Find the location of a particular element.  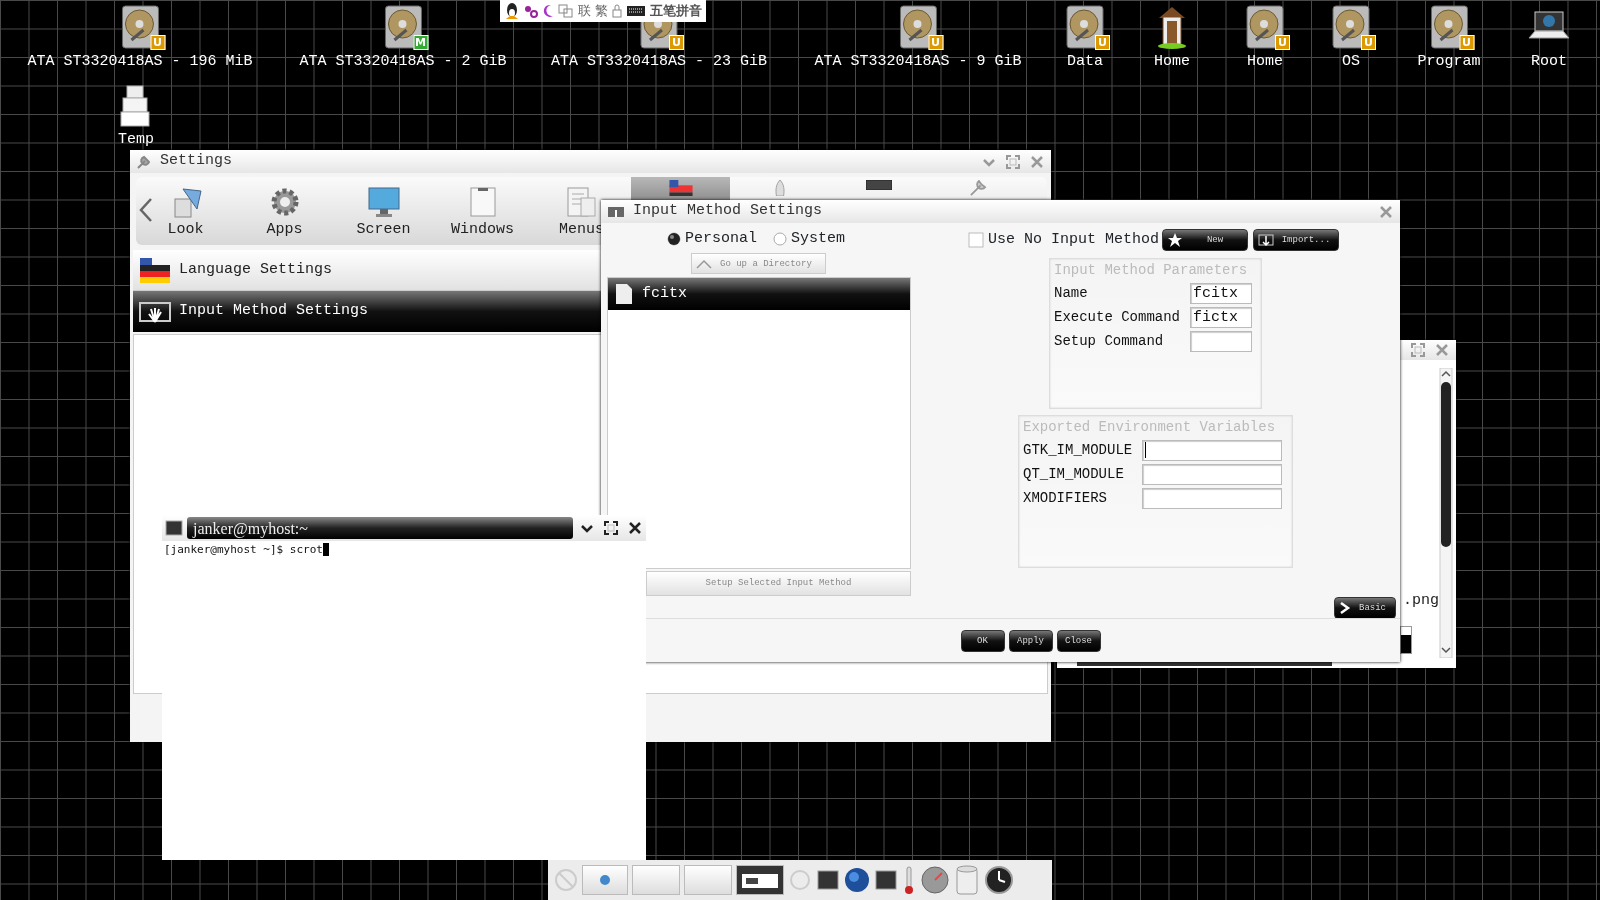

hand-icon is located at coordinates (155, 311).